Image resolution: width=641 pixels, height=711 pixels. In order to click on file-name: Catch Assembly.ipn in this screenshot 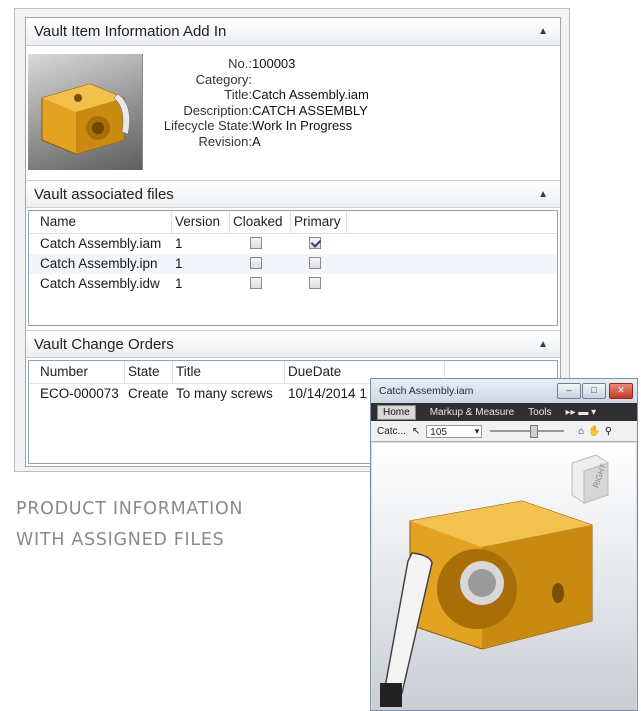, I will do `click(99, 263)`.